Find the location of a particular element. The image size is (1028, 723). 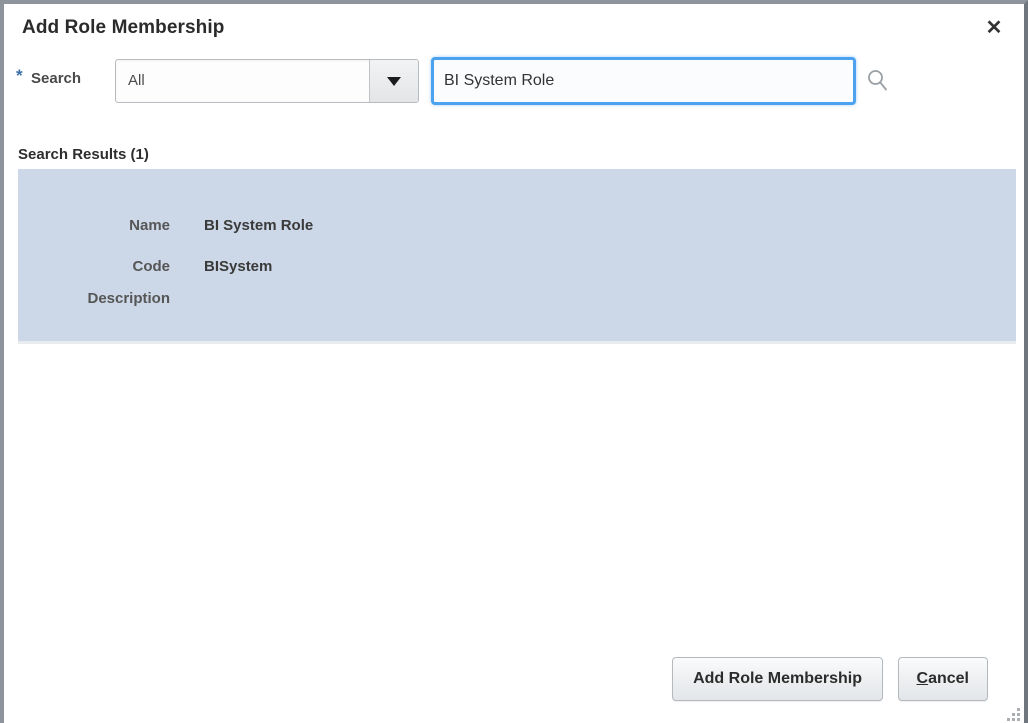

cancel-label-rest: ancel is located at coordinates (948, 678).